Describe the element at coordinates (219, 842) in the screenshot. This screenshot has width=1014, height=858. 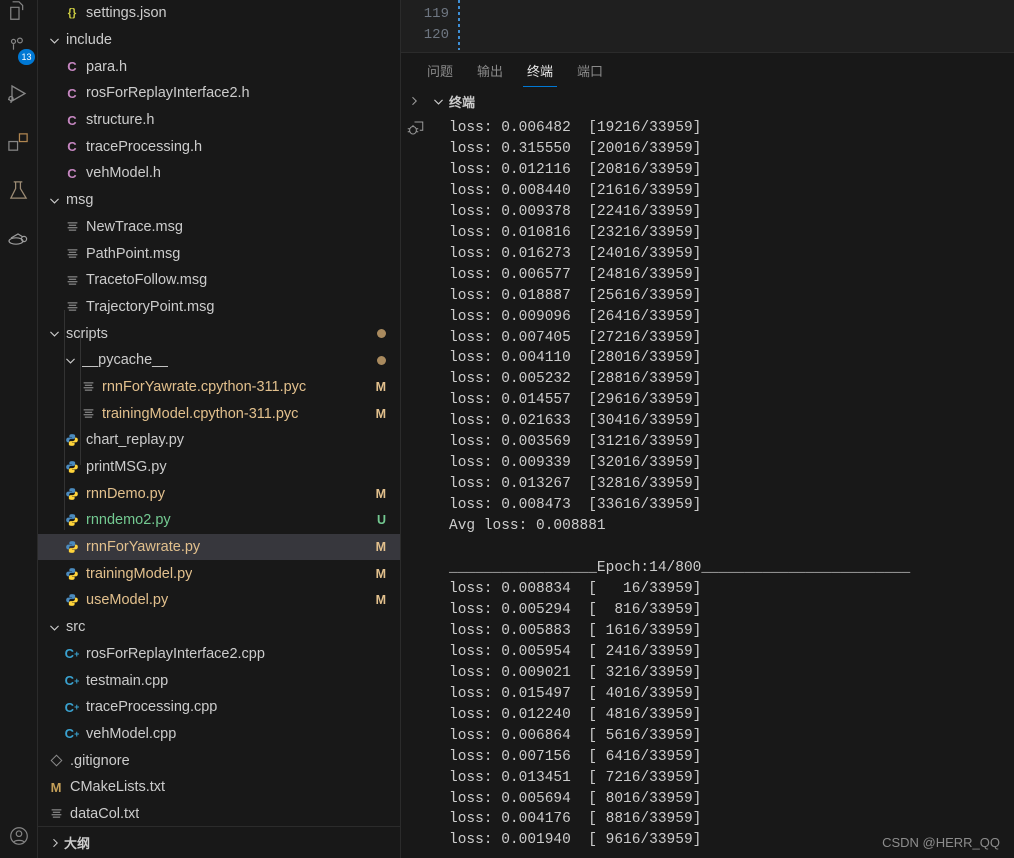
I see `outline-section-header: 大纲` at that location.